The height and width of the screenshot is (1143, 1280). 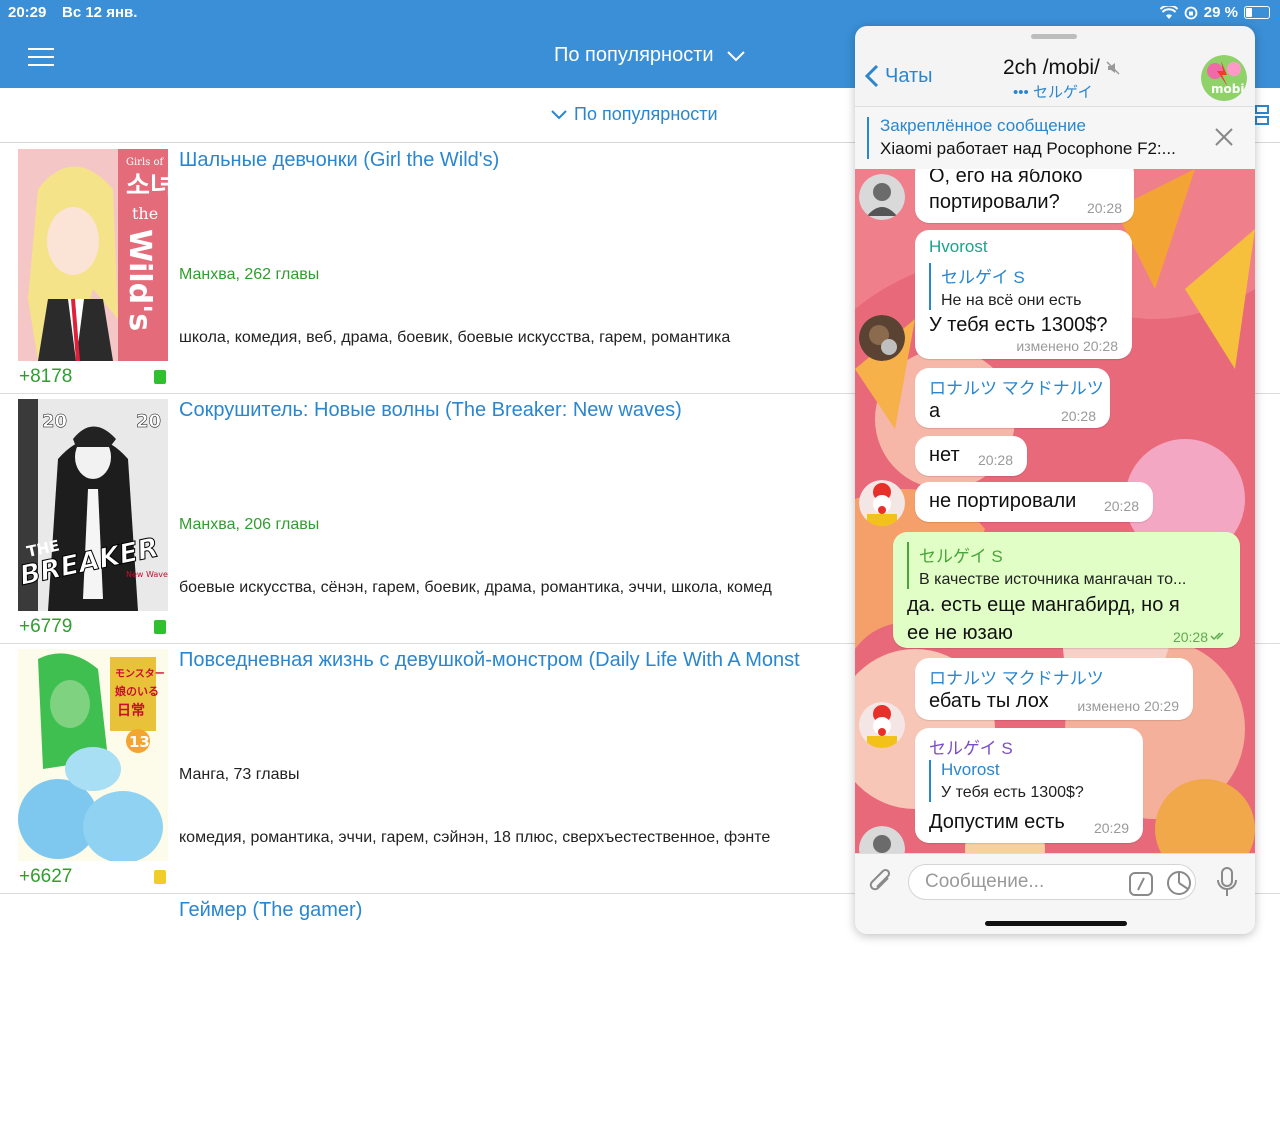 What do you see at coordinates (1012, 792) in the screenshot?
I see `reply-text: У тебя есть 1300$?` at bounding box center [1012, 792].